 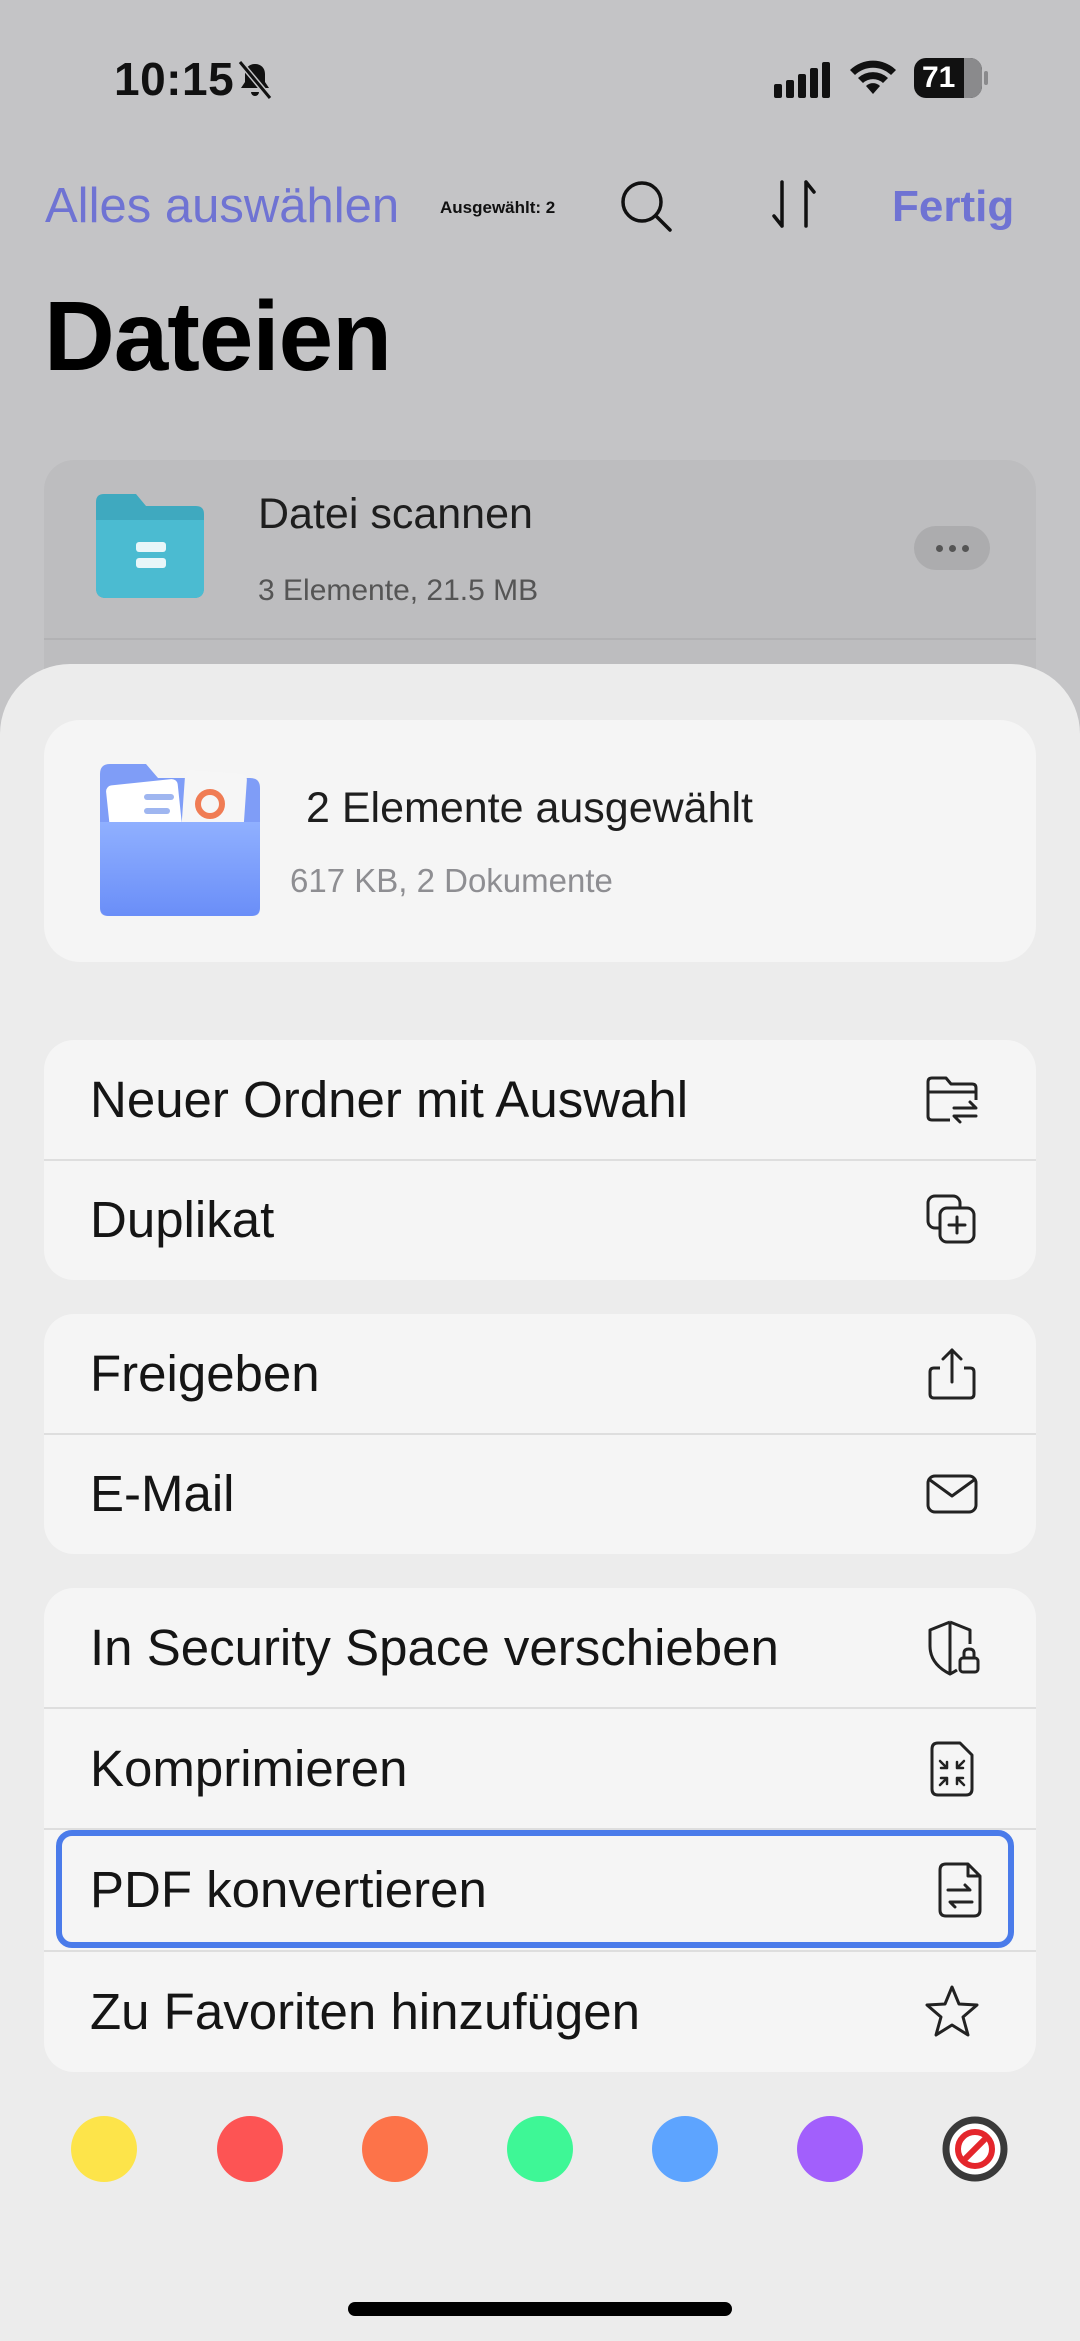 I want to click on documents-folder-icon, so click(x=180, y=840).